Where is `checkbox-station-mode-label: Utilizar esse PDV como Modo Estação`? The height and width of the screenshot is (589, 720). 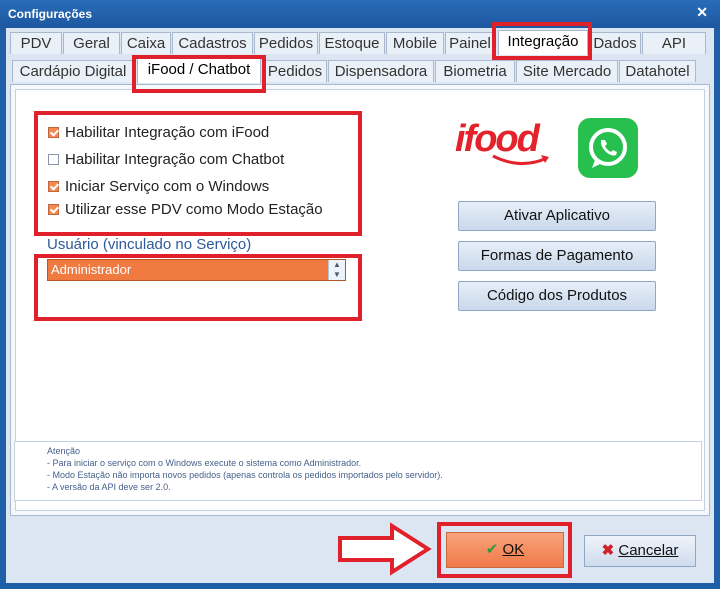
checkbox-station-mode-label: Utilizar esse PDV como Modo Estação is located at coordinates (194, 209).